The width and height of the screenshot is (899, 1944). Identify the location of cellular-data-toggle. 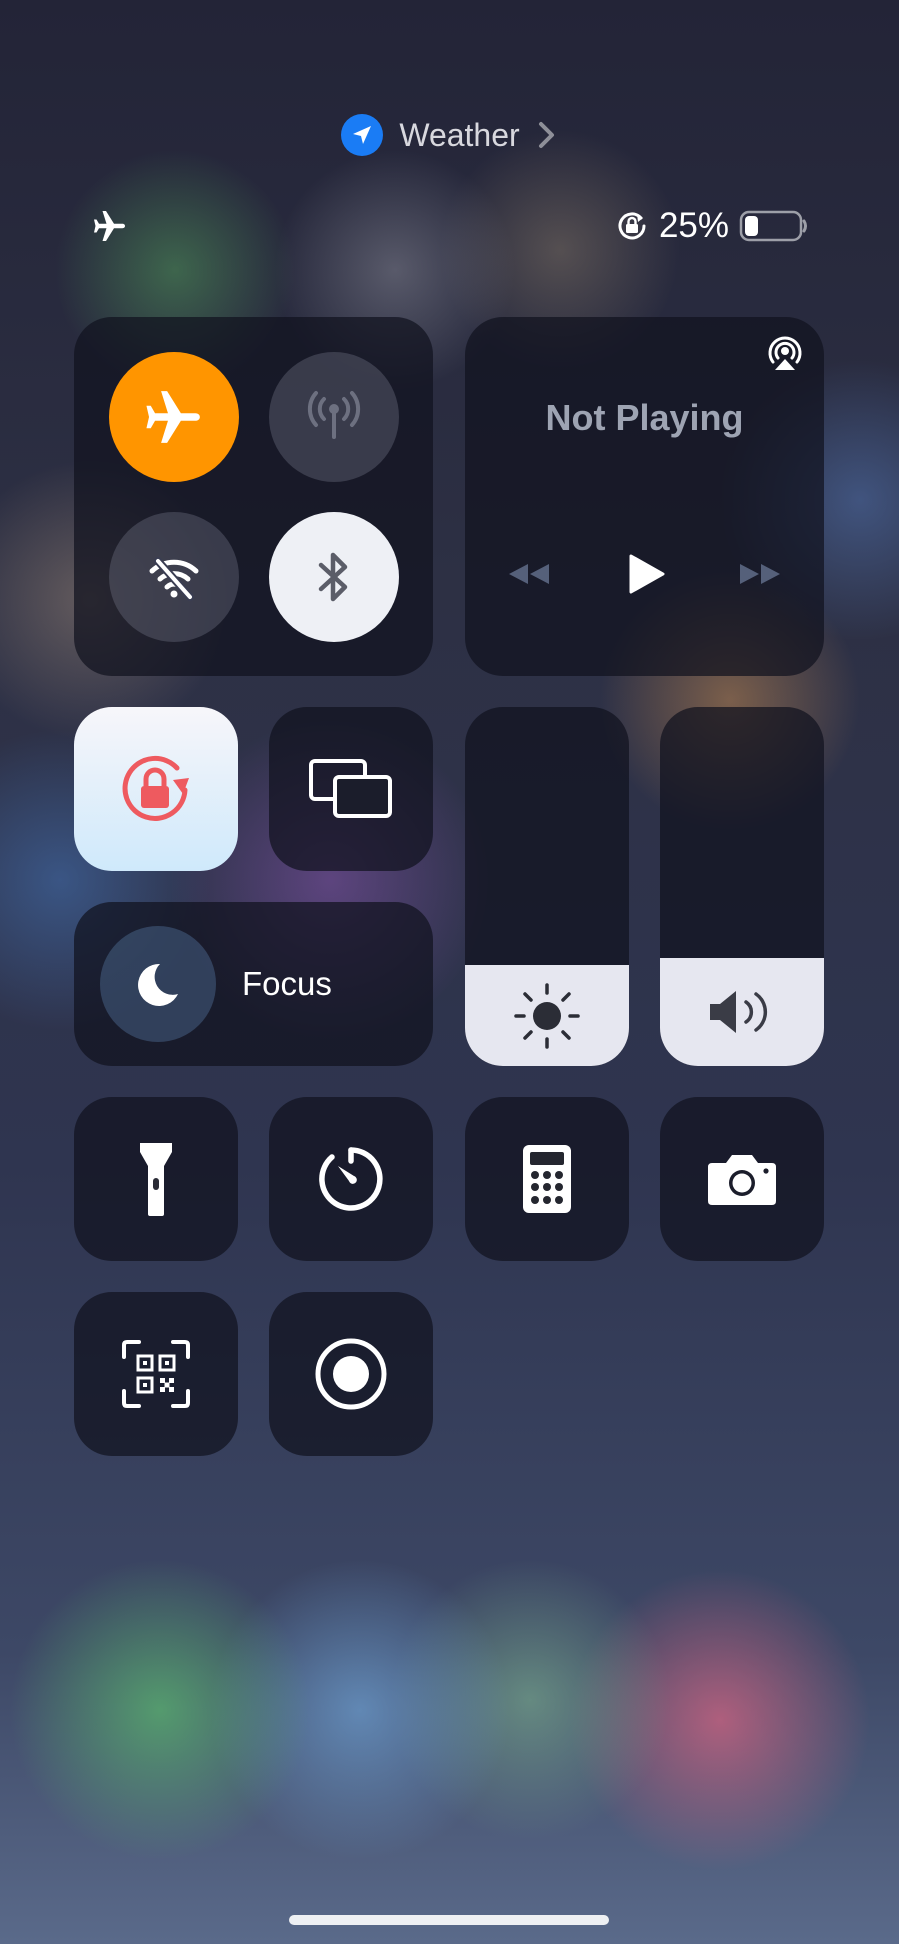
(334, 417).